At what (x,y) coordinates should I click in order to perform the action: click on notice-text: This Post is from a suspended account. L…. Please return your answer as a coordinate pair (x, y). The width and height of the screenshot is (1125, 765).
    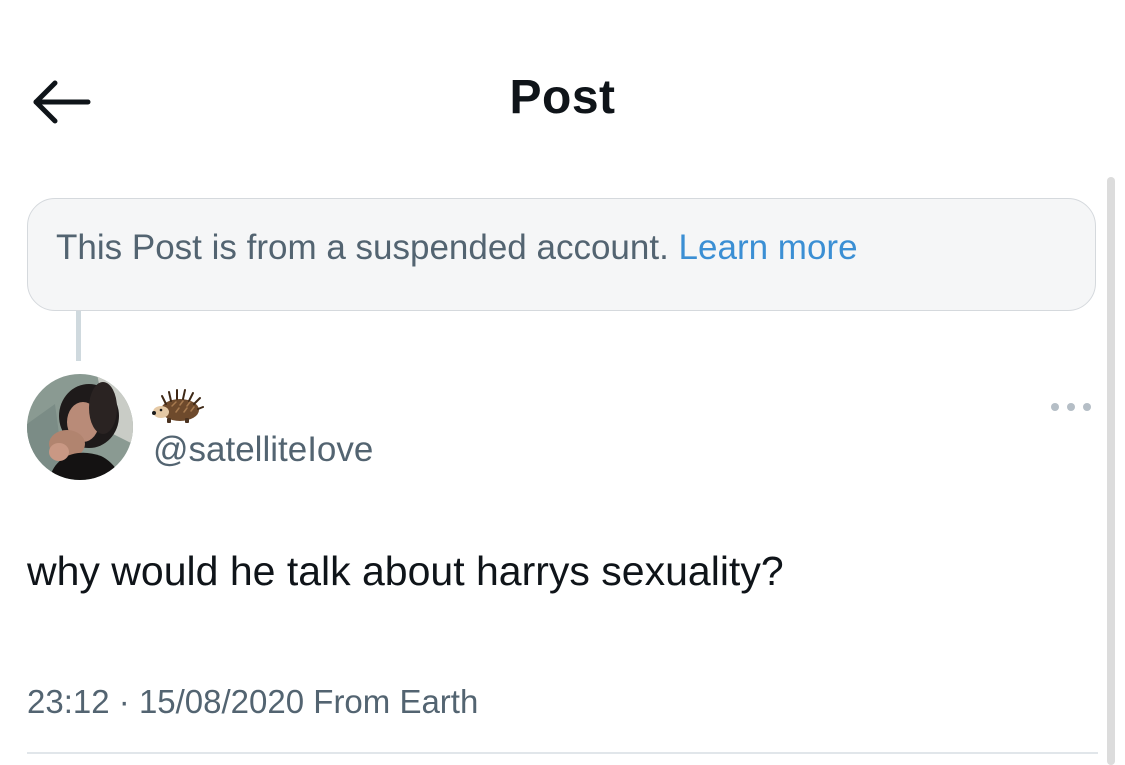
    Looking at the image, I should click on (457, 248).